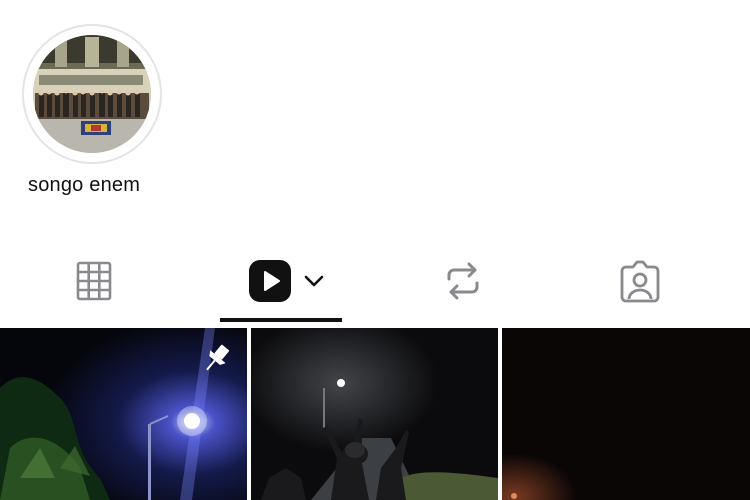 The width and height of the screenshot is (750, 500). What do you see at coordinates (314, 281) in the screenshot?
I see `chevron-down-icon` at bounding box center [314, 281].